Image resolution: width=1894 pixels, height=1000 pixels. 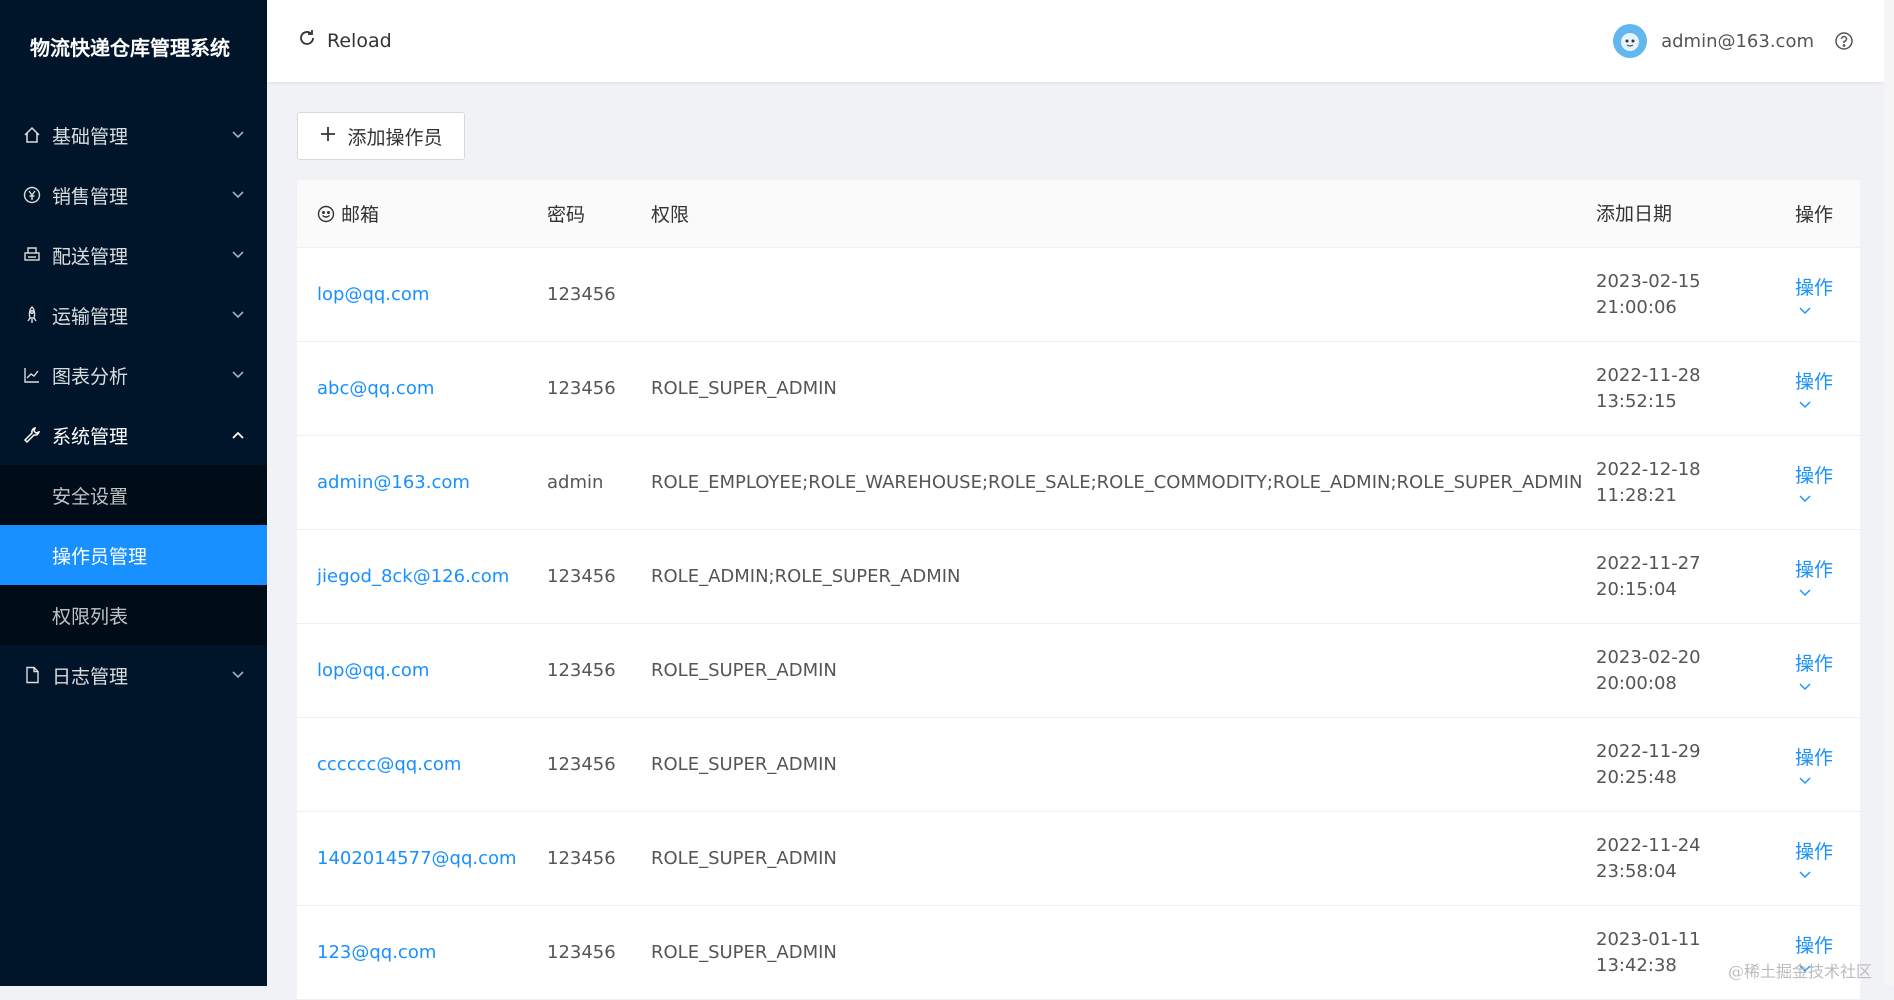 What do you see at coordinates (90, 376) in the screenshot?
I see `sidebar-item-label: 图表分析` at bounding box center [90, 376].